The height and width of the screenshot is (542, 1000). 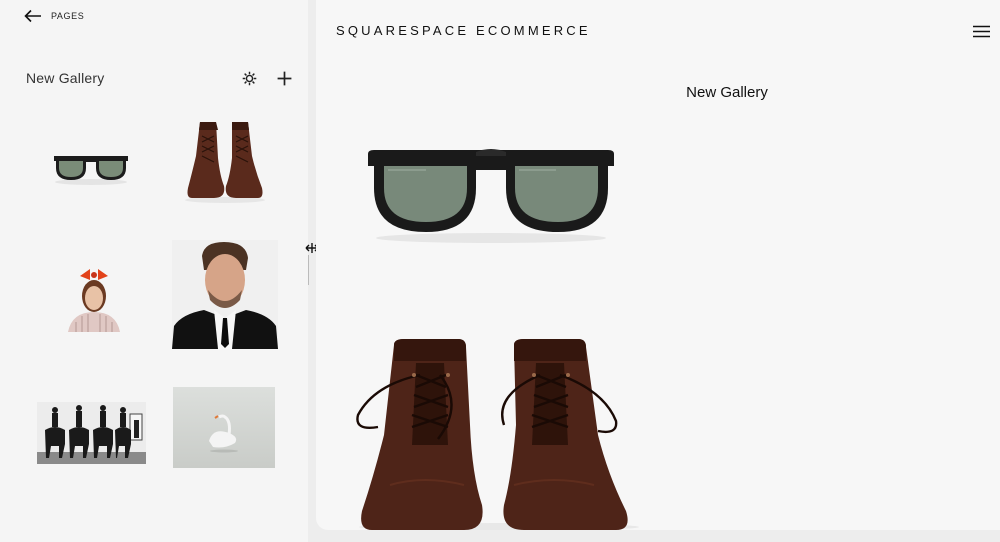 I want to click on boots-image, so click(x=225, y=162).